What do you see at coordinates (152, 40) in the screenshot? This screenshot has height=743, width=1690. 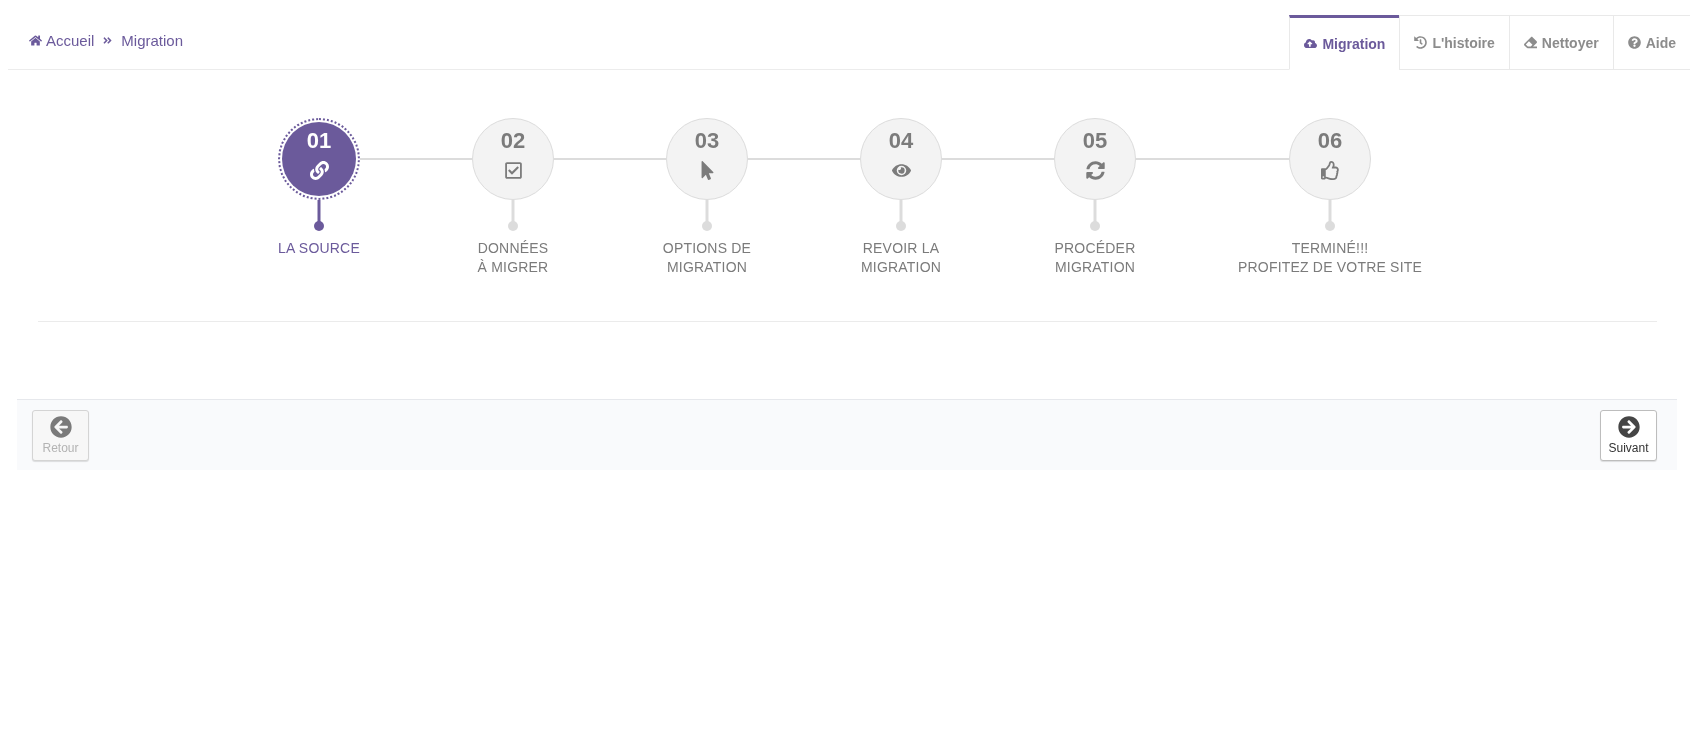 I see `breadcrumb-current: Migration` at bounding box center [152, 40].